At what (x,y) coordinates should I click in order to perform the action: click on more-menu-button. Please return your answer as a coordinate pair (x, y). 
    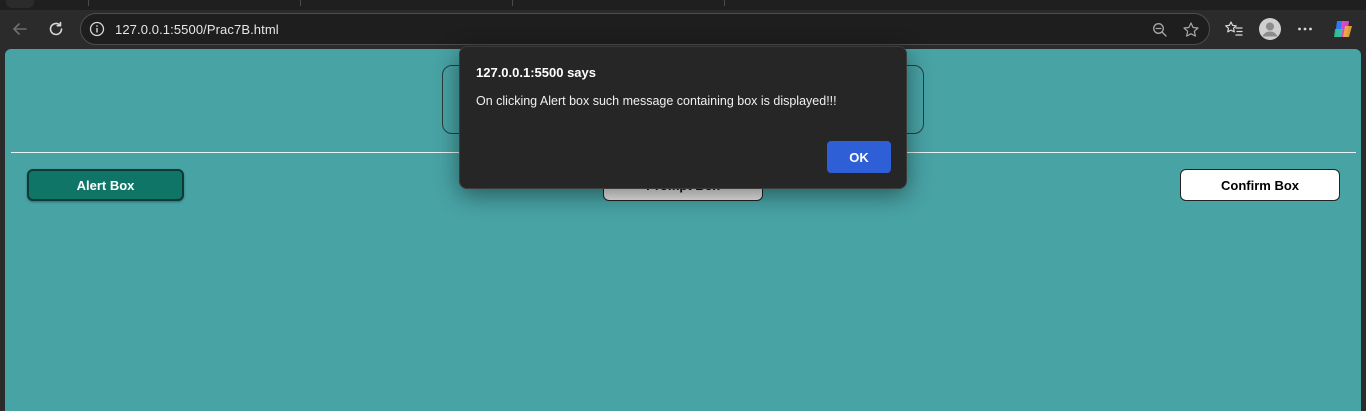
    Looking at the image, I should click on (1305, 29).